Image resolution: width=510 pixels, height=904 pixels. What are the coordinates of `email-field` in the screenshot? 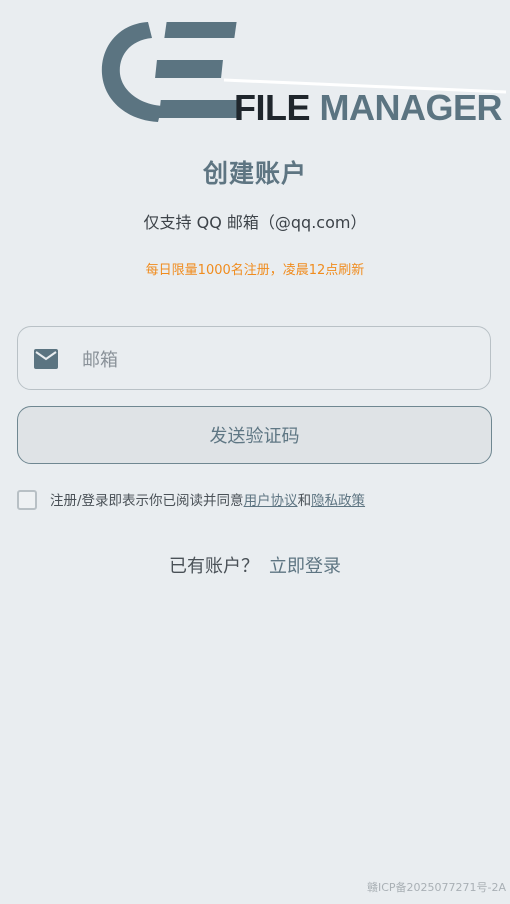 It's located at (254, 358).